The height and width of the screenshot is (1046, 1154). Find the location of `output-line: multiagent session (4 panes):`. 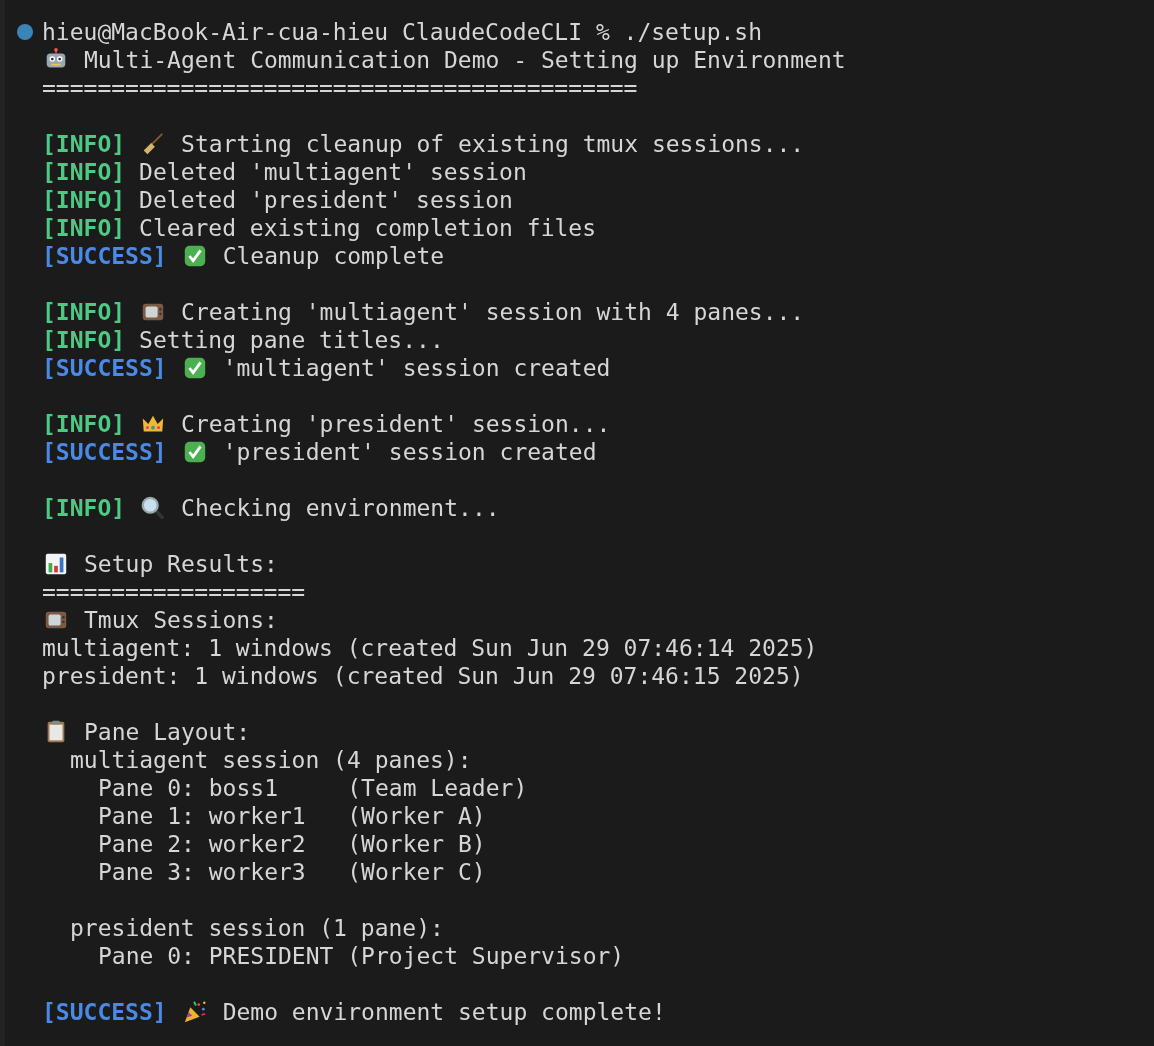

output-line: multiagent session (4 panes): is located at coordinates (271, 760).